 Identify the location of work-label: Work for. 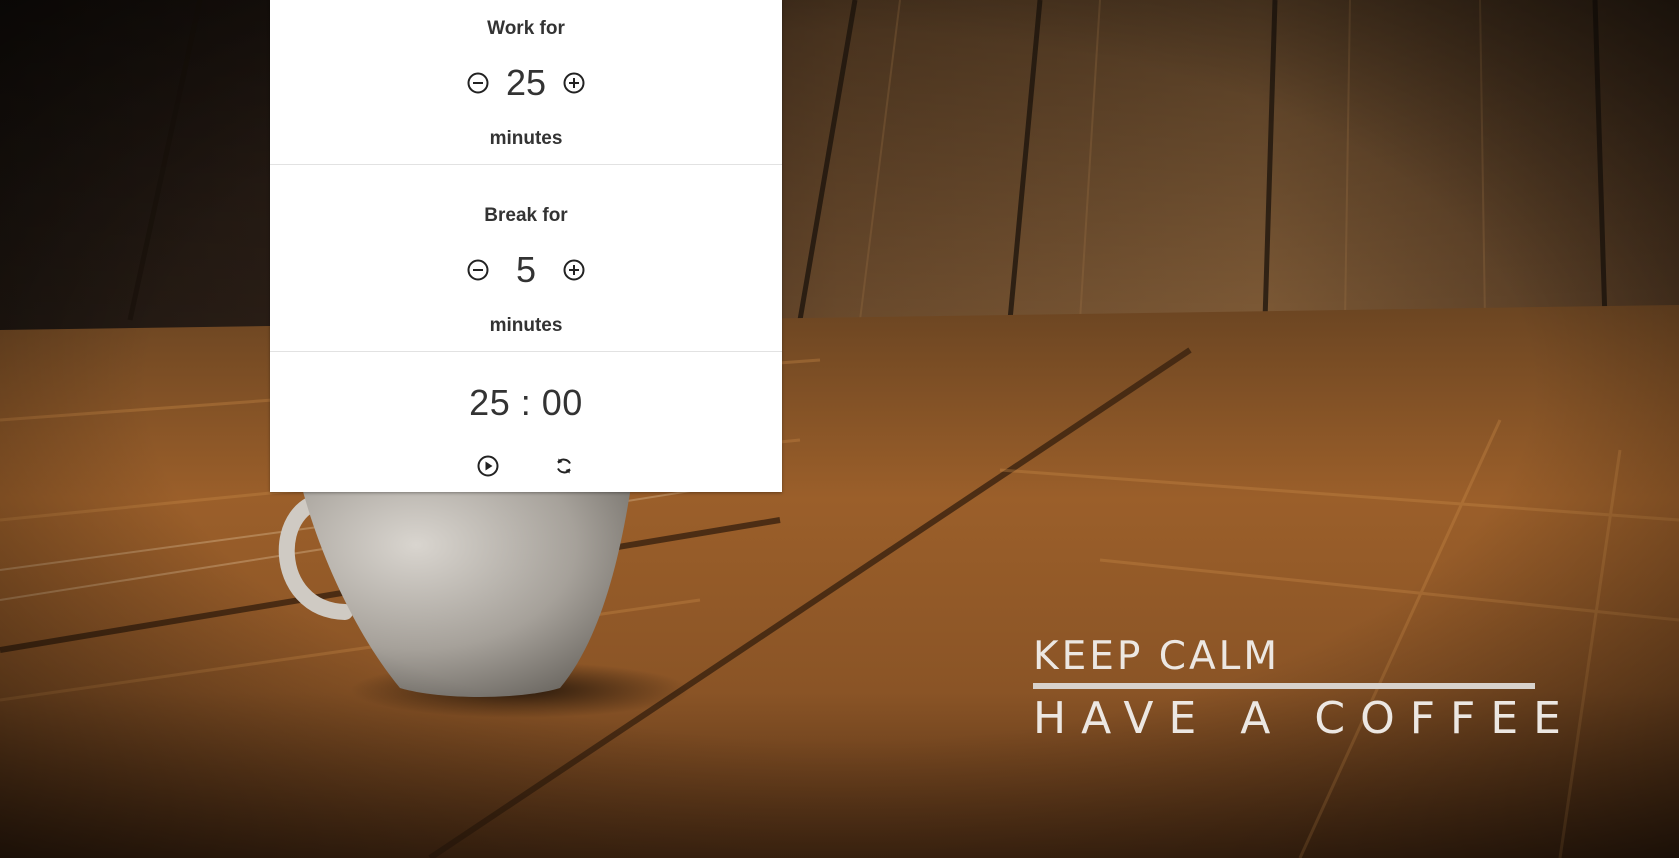
(526, 28).